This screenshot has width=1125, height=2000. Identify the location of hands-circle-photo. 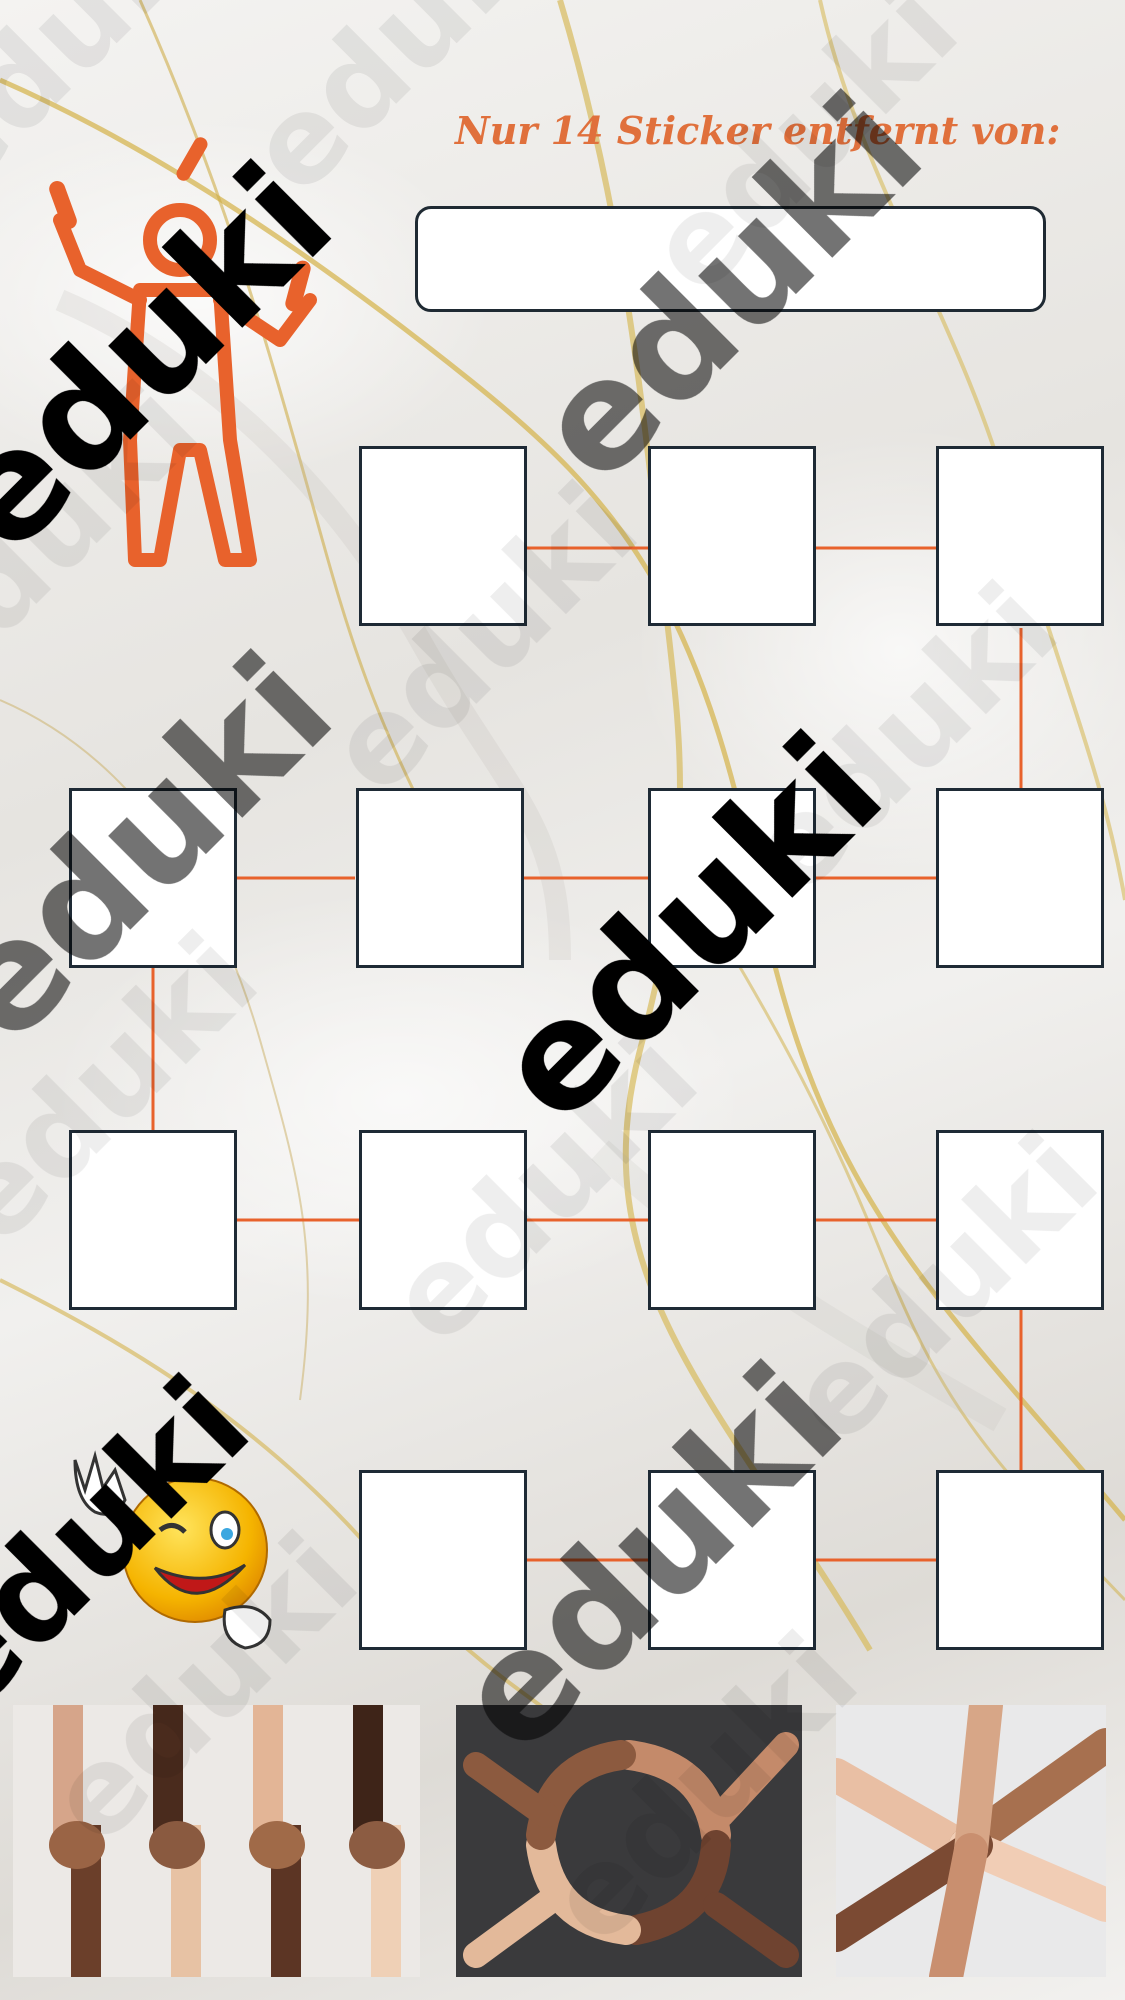
(629, 1841).